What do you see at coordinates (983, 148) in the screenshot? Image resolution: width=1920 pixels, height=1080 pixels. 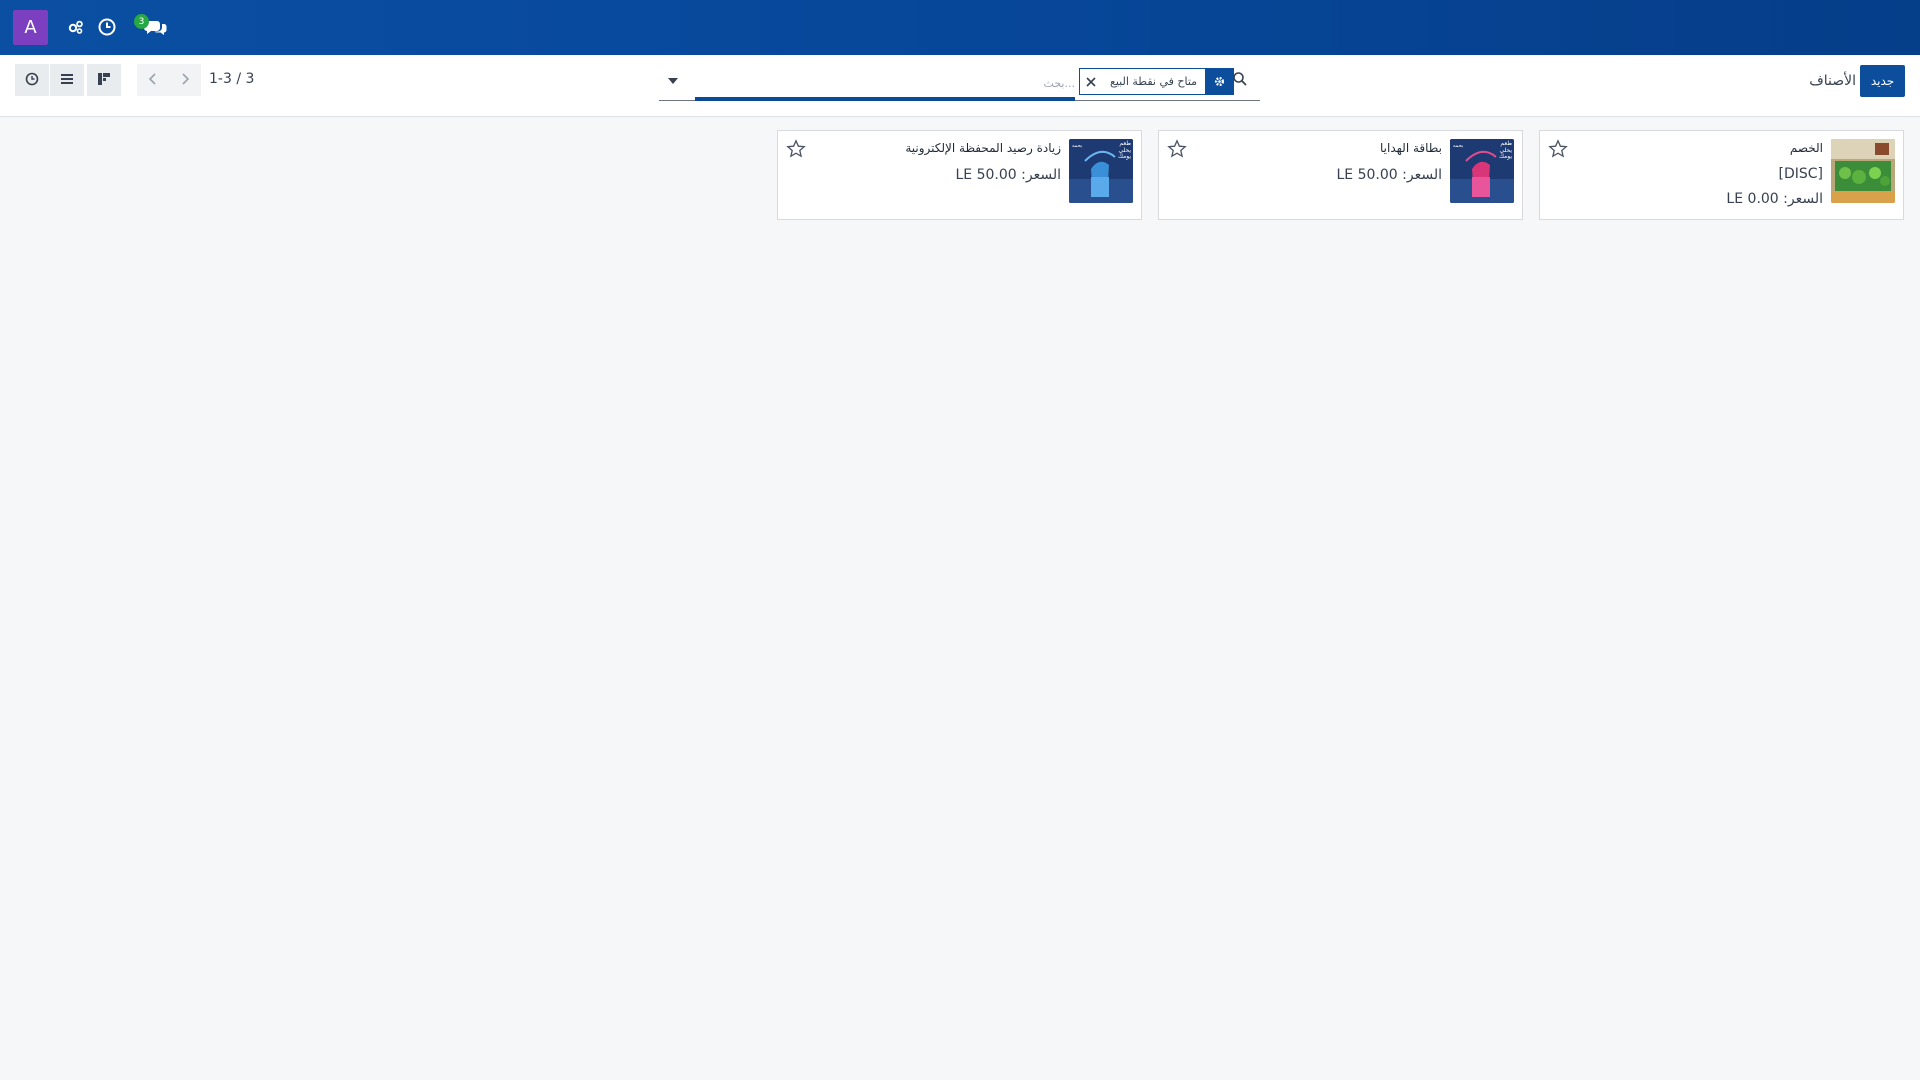 I see `product-name: زيادة رصيد المحفظة الإلكترونية` at bounding box center [983, 148].